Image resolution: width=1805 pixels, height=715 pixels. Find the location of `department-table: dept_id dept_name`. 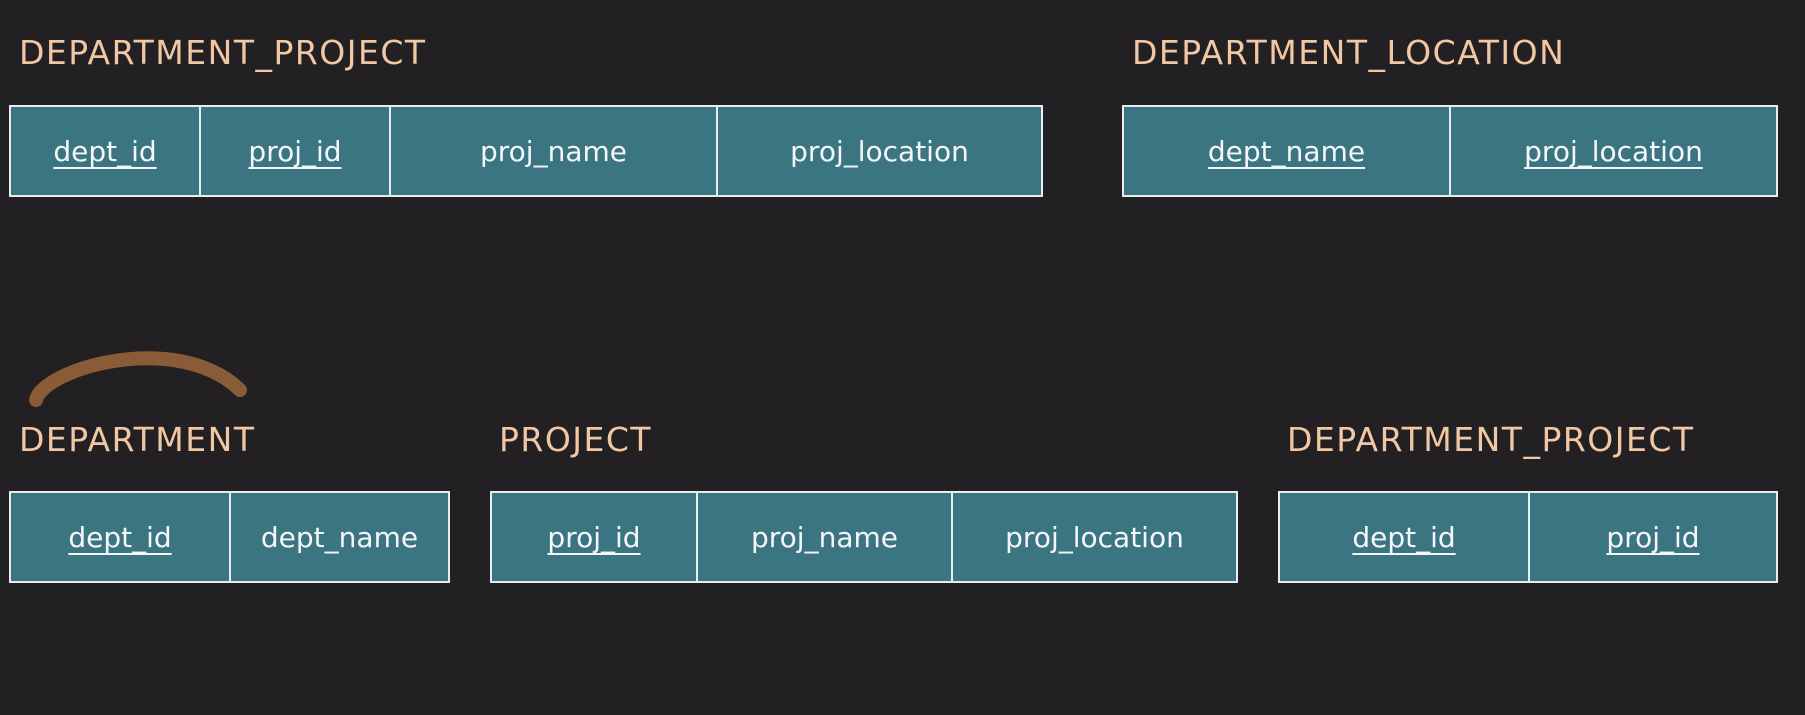

department-table: dept_id dept_name is located at coordinates (229, 537).